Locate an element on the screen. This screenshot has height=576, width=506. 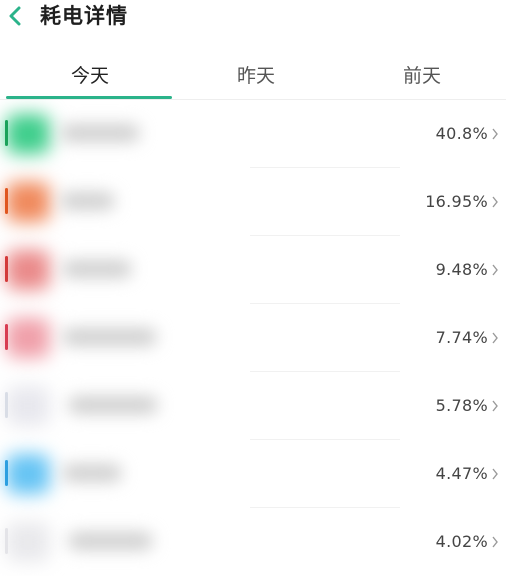
usage-percent: 4.47% is located at coordinates (461, 473).